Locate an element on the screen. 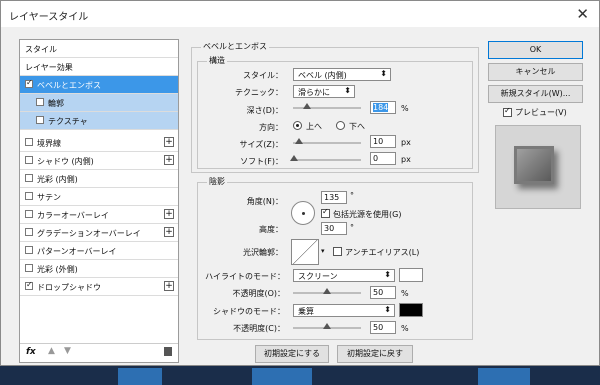 The height and width of the screenshot is (385, 600). altitude-input: 30 is located at coordinates (334, 228).